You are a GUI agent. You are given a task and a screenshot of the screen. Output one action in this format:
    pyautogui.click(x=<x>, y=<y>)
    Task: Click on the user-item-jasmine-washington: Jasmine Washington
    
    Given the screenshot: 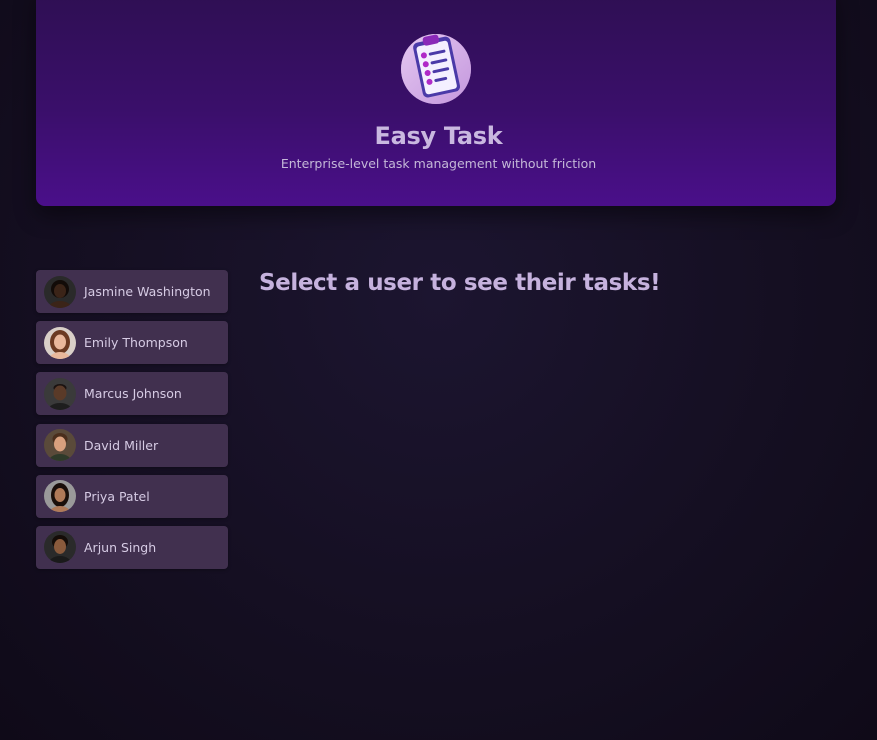 What is the action you would take?
    pyautogui.click(x=132, y=291)
    